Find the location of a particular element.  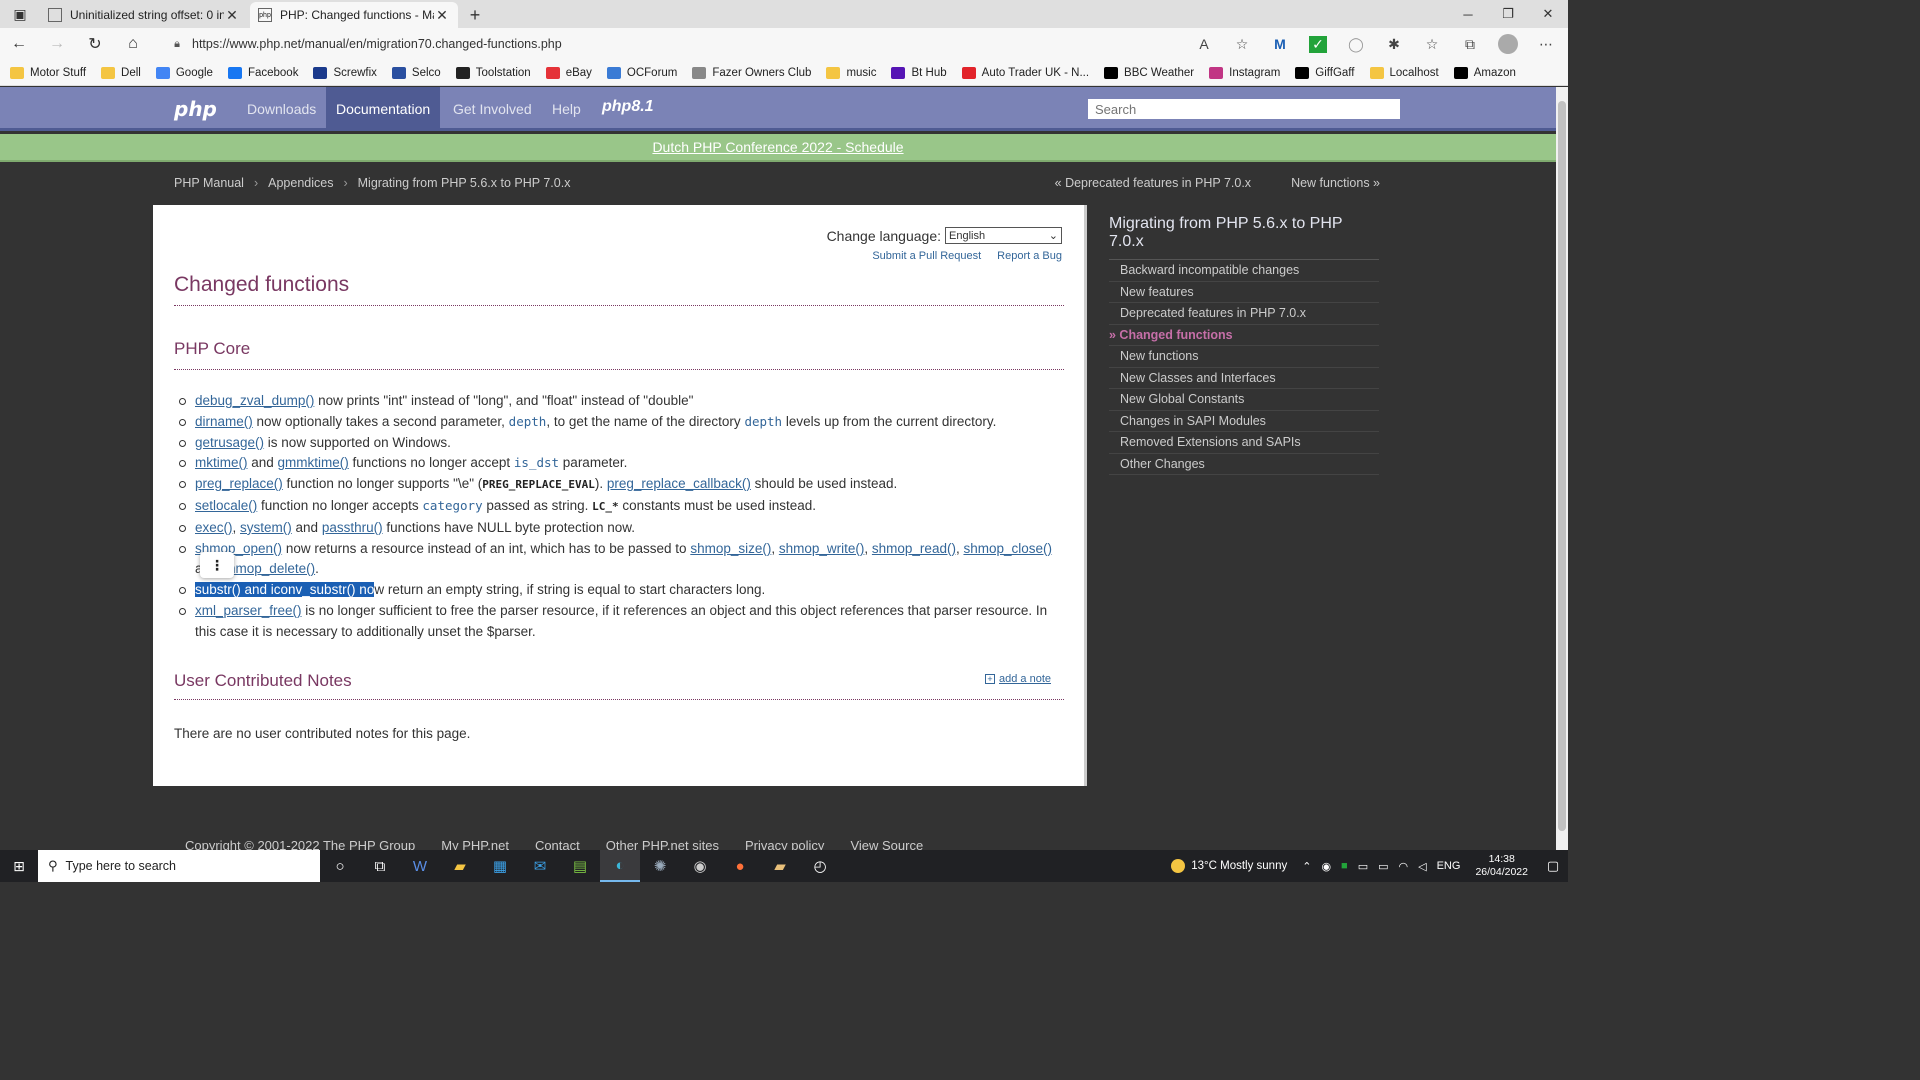

function-link: system() is located at coordinates (266, 527).